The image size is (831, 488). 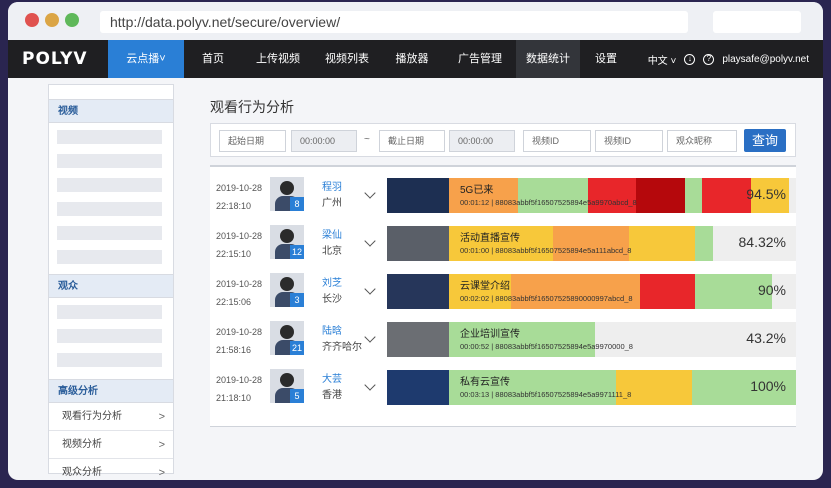 I want to click on row-time: 22:15:10, so click(x=234, y=254).